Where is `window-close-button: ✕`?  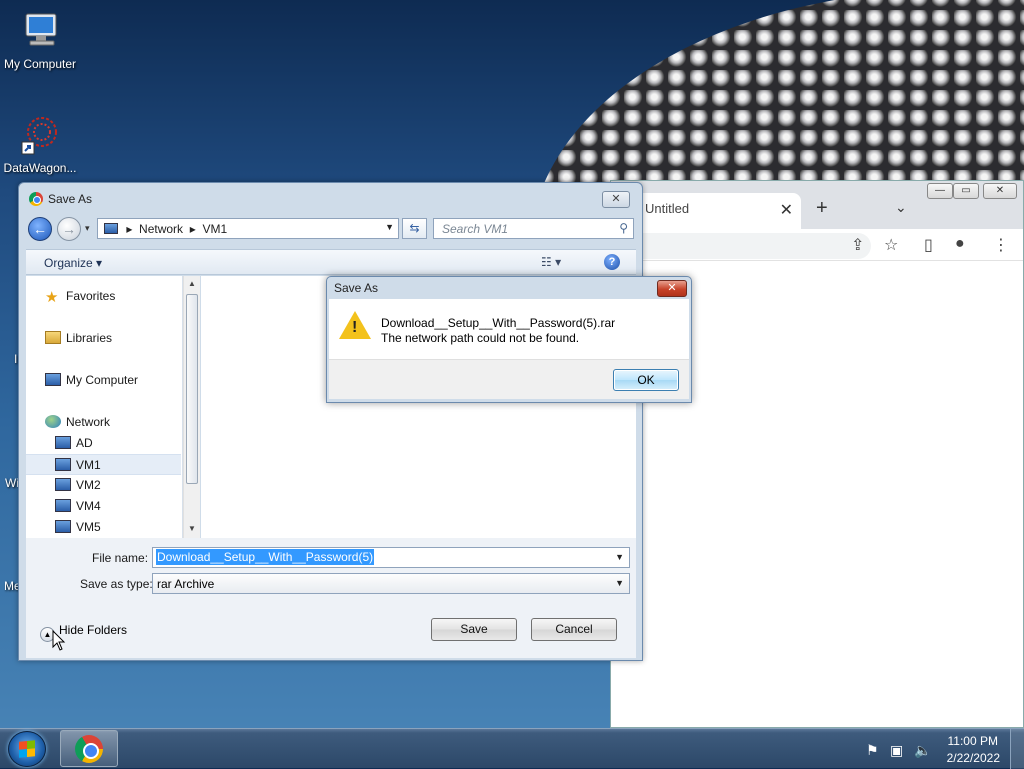 window-close-button: ✕ is located at coordinates (1000, 191).